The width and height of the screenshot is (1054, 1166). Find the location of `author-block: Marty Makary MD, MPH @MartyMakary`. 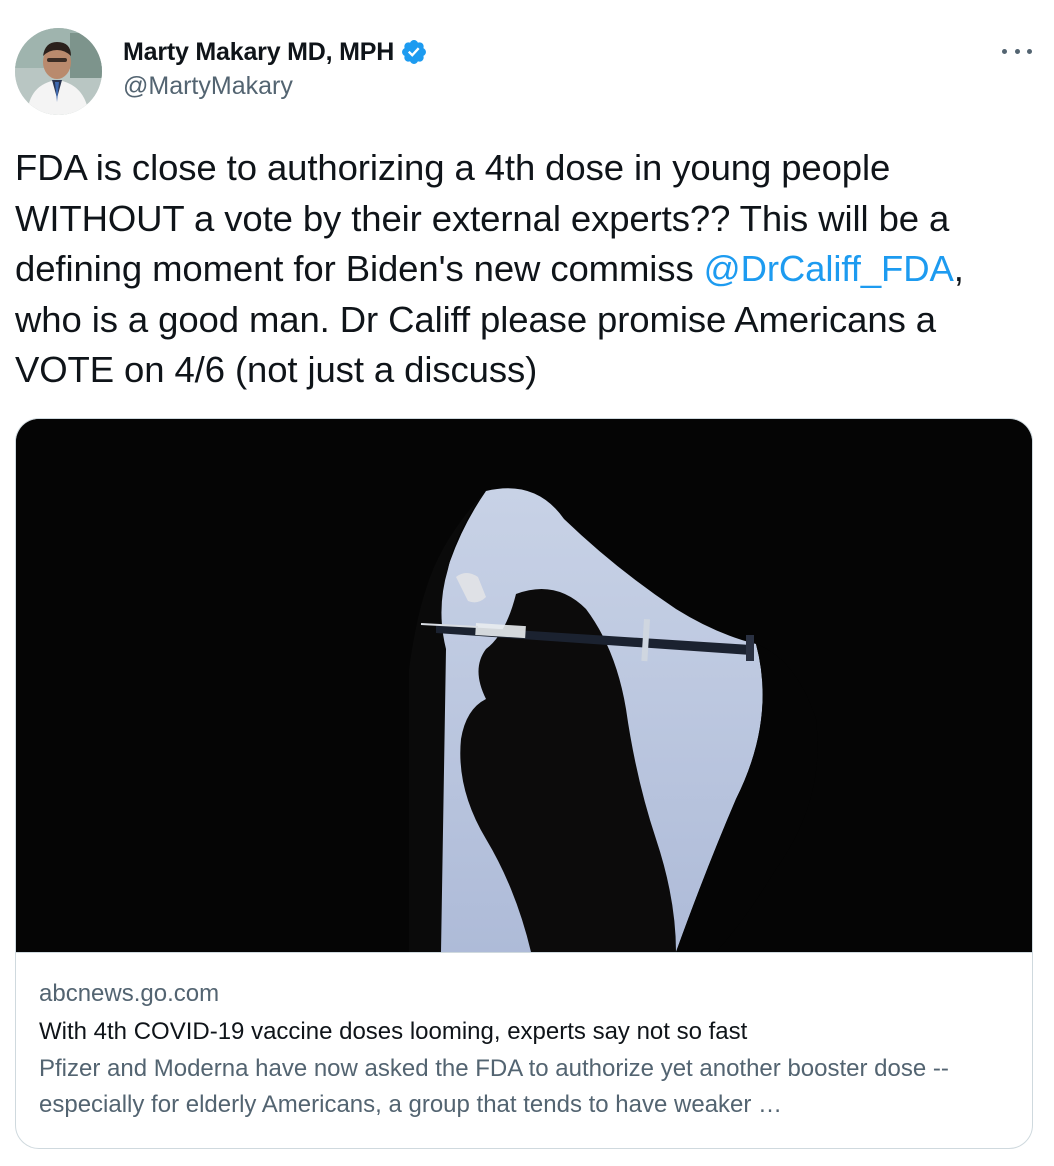

author-block: Marty Makary MD, MPH @MartyMakary is located at coordinates (275, 68).